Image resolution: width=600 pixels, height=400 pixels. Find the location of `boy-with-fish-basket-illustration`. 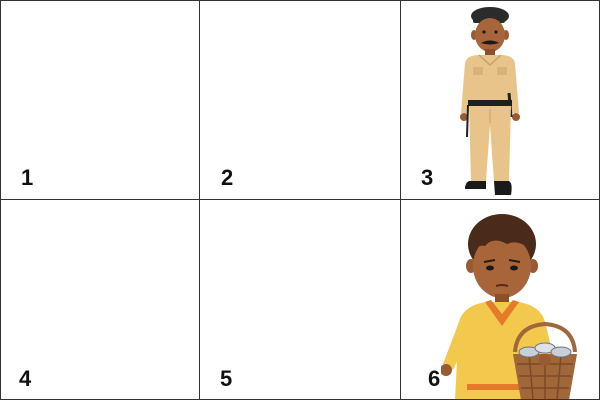

boy-with-fish-basket-illustration is located at coordinates (509, 306).